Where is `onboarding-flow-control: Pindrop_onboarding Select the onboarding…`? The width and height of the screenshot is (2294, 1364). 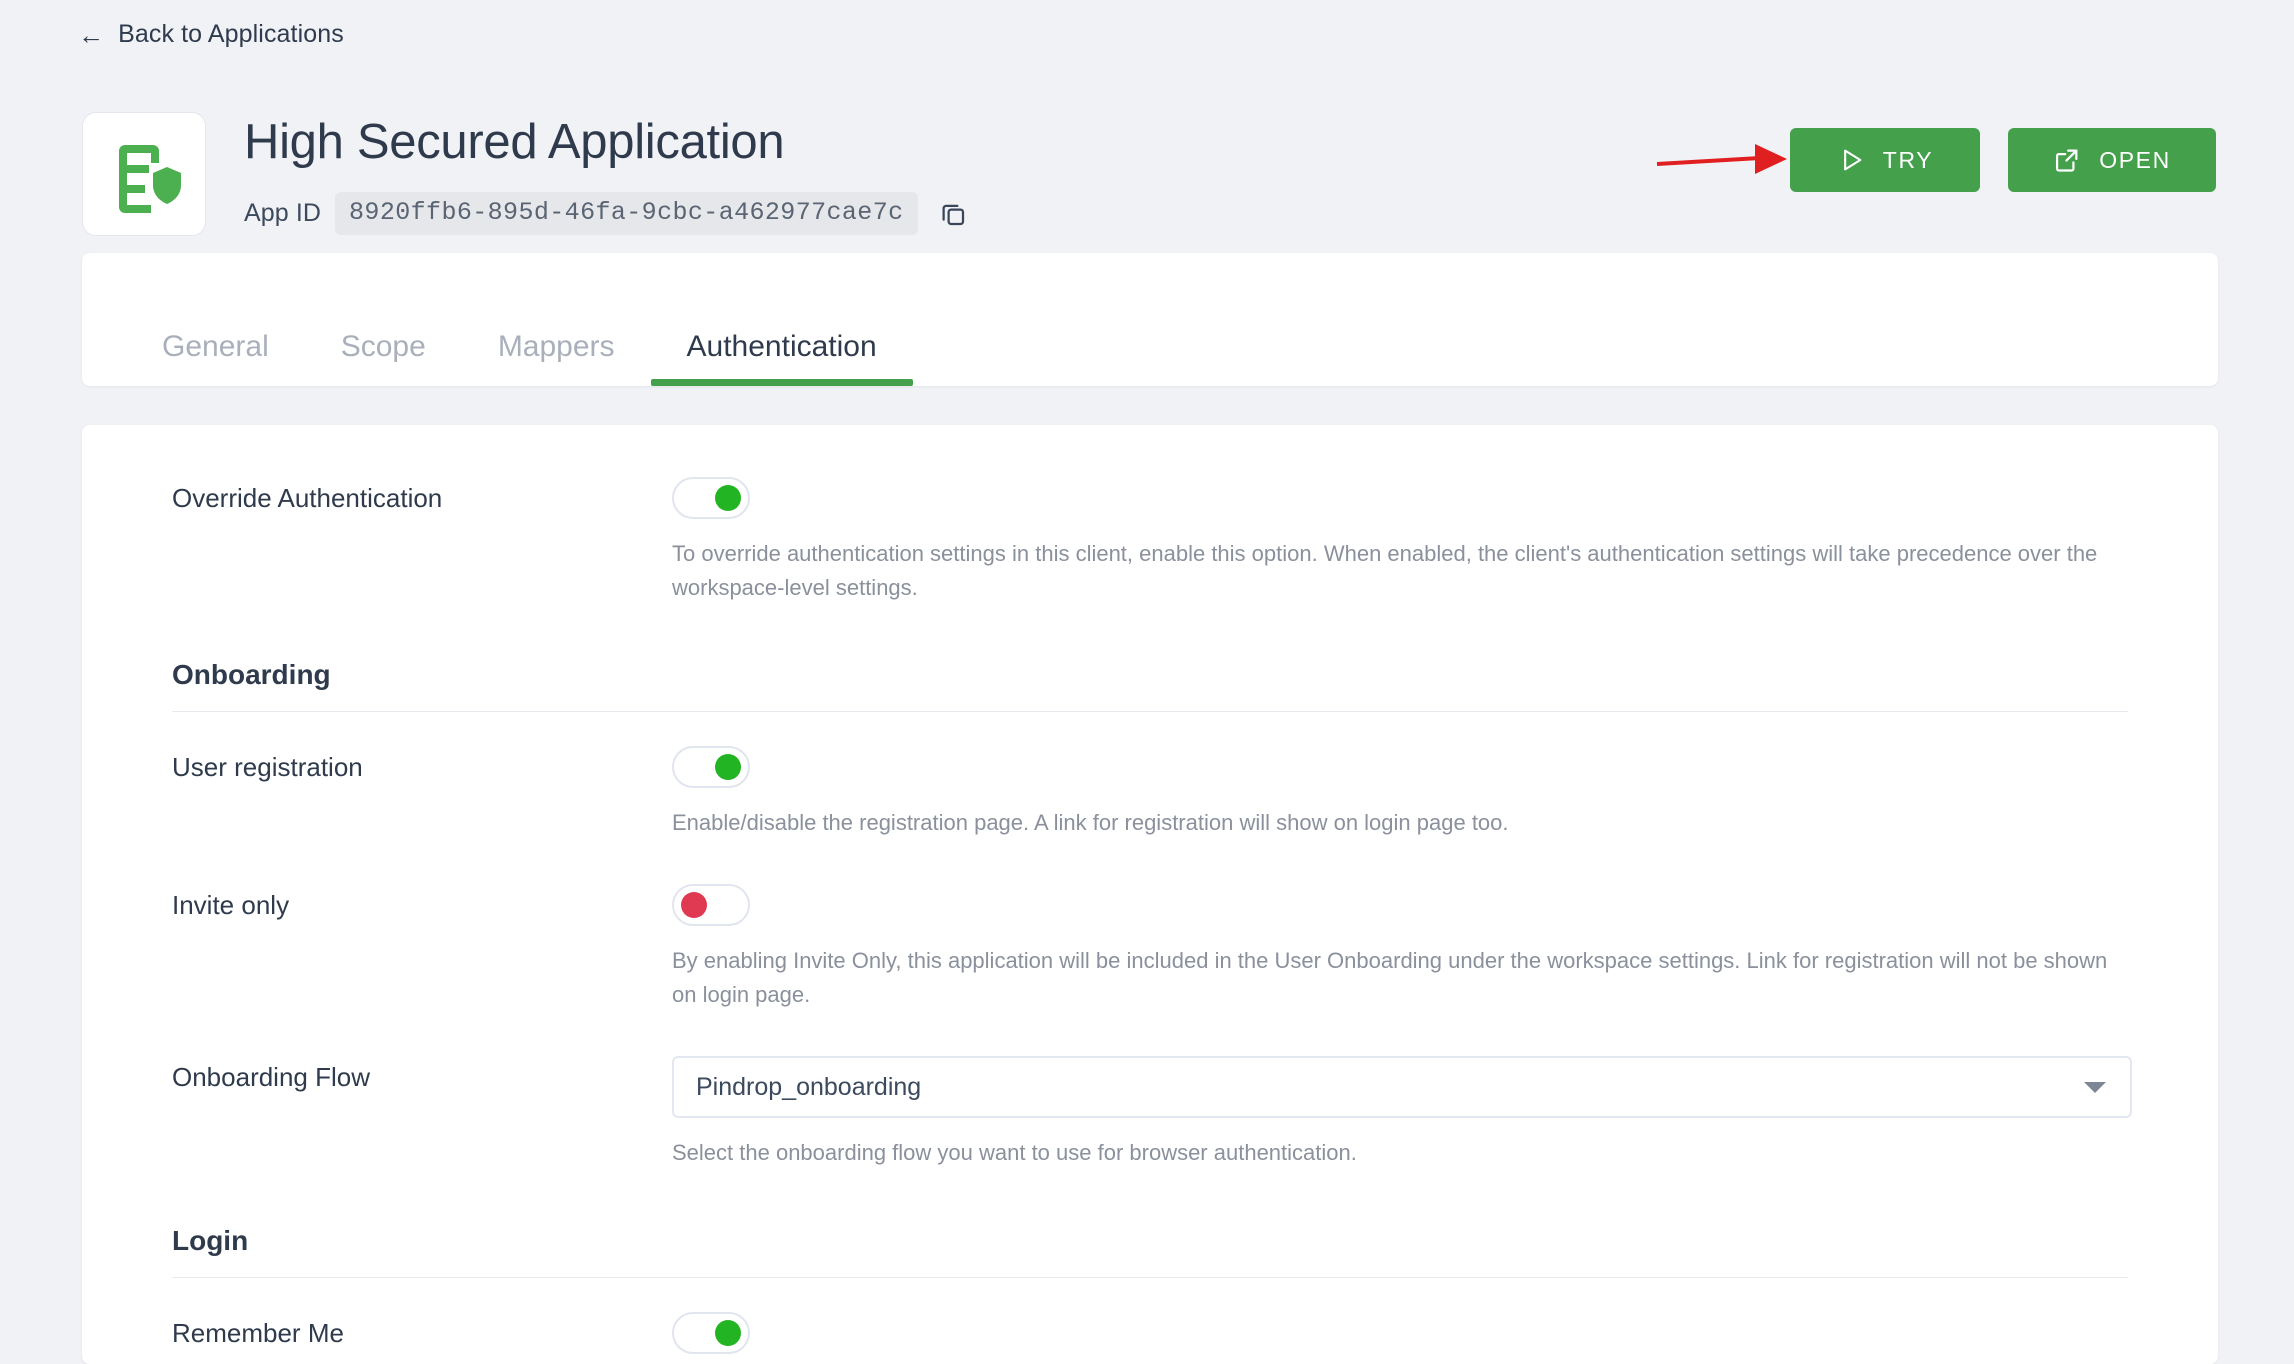
onboarding-flow-control: Pindrop_onboarding Select the onboarding… is located at coordinates (1402, 1113).